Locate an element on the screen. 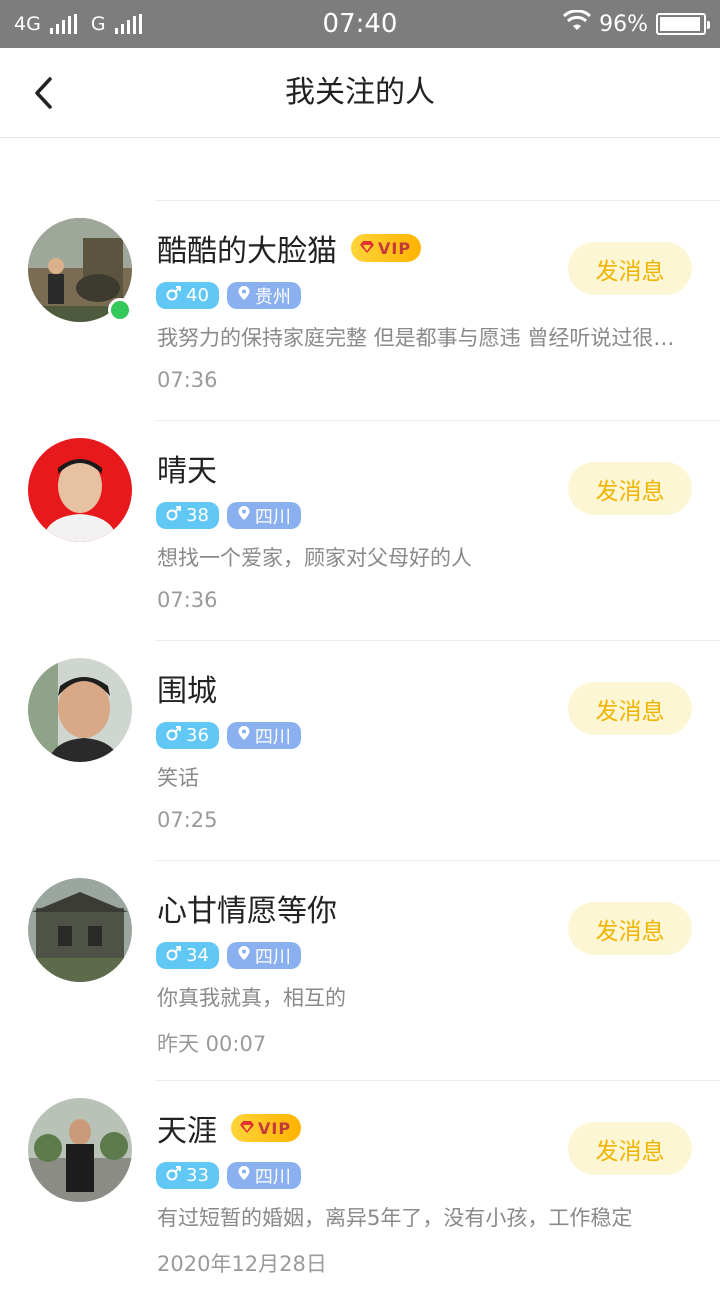  tags: 36 四川 is located at coordinates (228, 735).